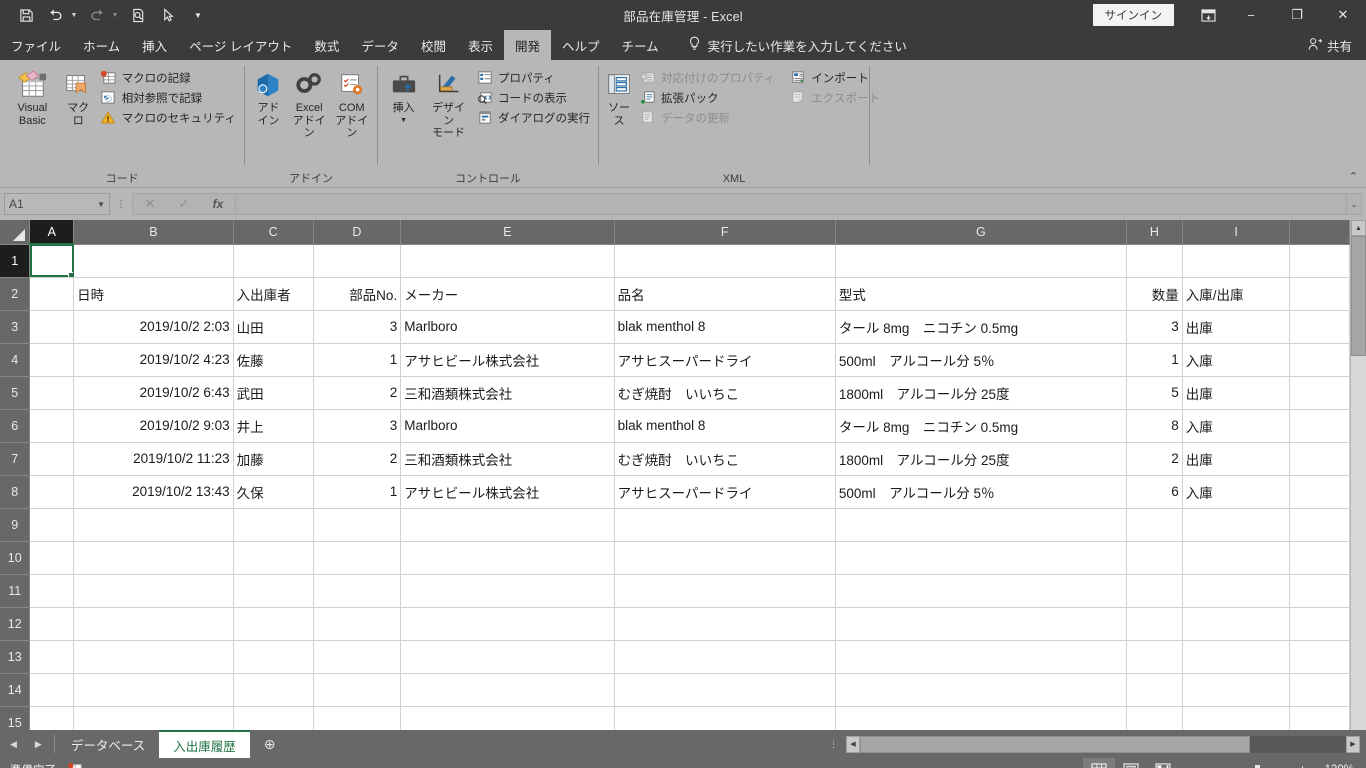 The width and height of the screenshot is (1366, 768). Describe the element at coordinates (725, 426) in the screenshot. I see `cell-F6: blak menthol 8` at that location.